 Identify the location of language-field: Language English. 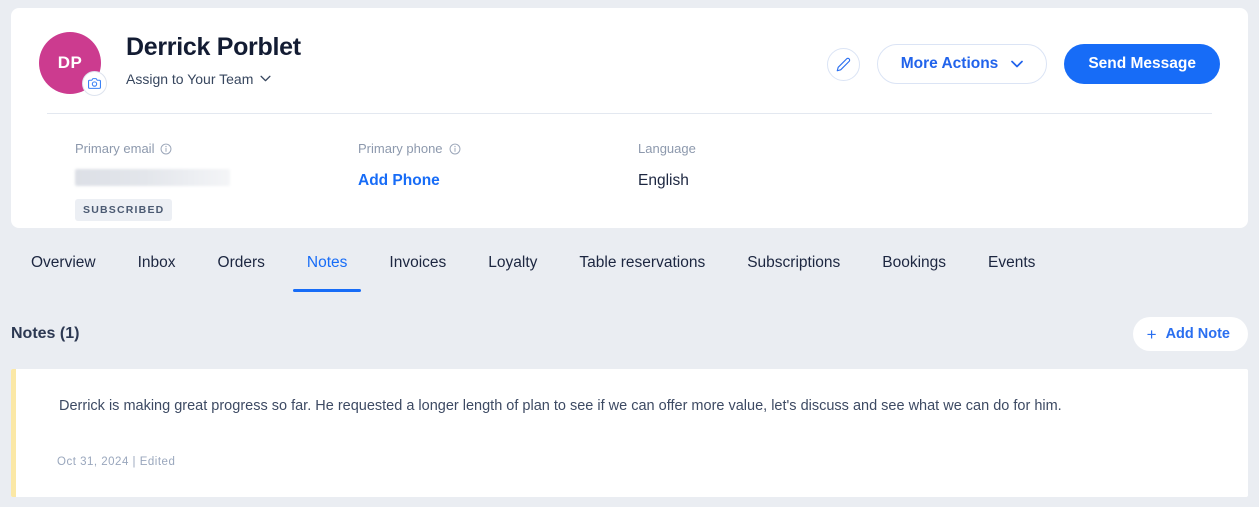
(667, 181).